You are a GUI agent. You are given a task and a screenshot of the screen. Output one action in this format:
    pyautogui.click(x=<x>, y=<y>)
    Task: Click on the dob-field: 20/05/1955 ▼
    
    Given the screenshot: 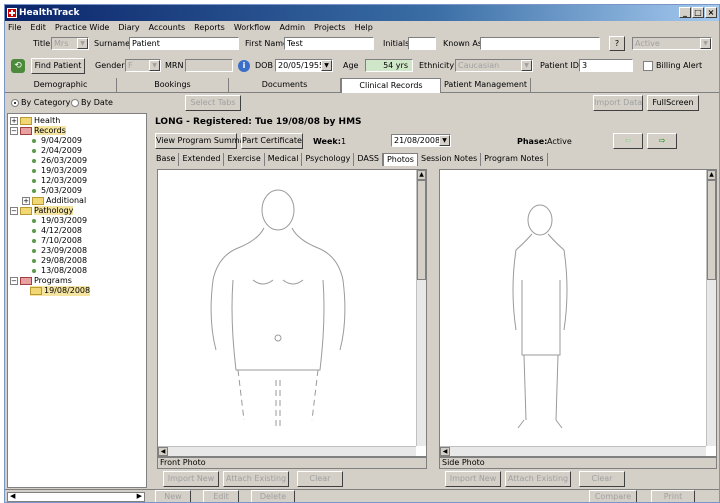 What is the action you would take?
    pyautogui.click(x=304, y=65)
    